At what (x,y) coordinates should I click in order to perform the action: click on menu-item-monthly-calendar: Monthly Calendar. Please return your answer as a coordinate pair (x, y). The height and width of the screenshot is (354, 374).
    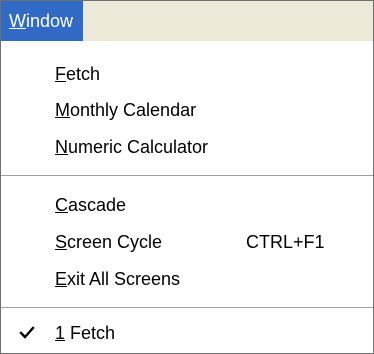
    Looking at the image, I should click on (187, 110).